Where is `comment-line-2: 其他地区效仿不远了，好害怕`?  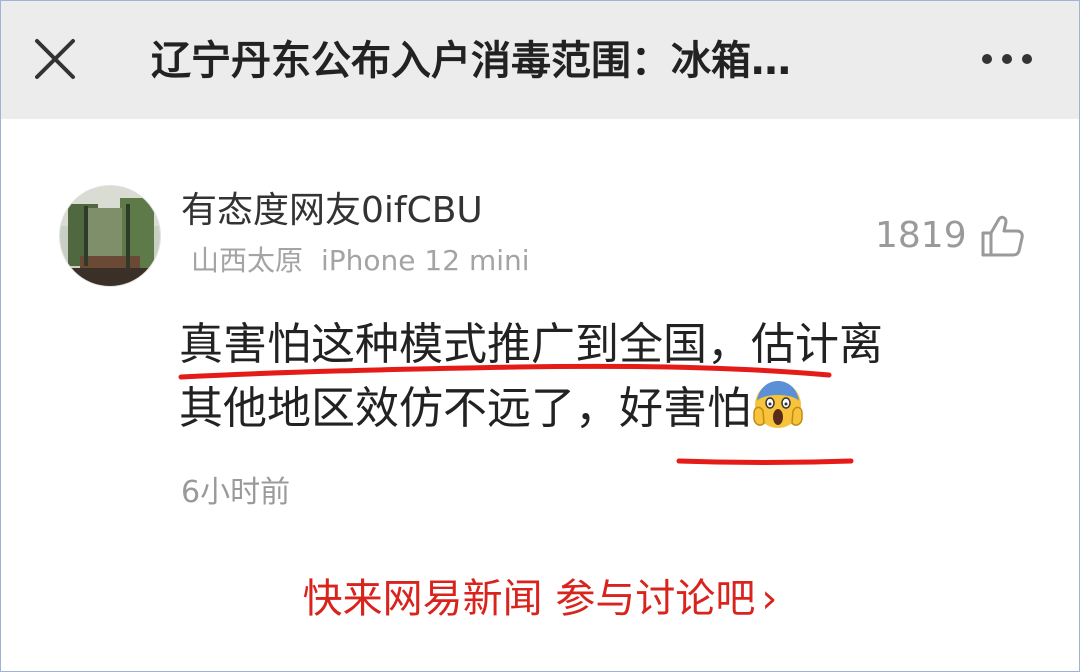 comment-line-2: 其他地区效仿不远了，好害怕 is located at coordinates (609, 409).